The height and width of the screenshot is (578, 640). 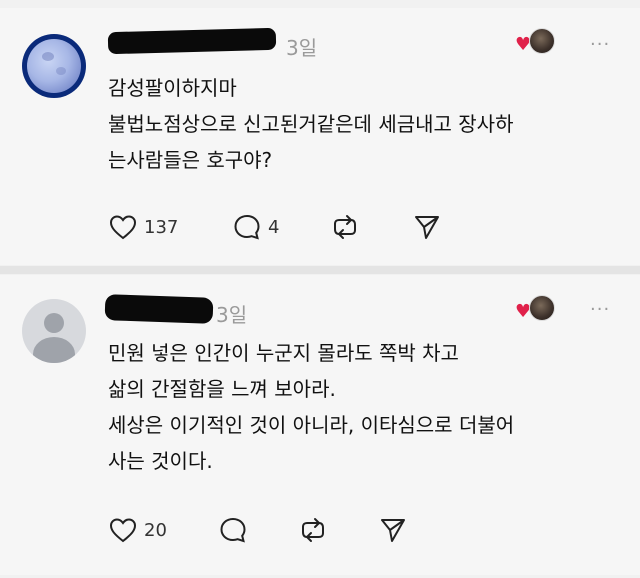 What do you see at coordinates (143, 227) in the screenshot?
I see `like-button: 137` at bounding box center [143, 227].